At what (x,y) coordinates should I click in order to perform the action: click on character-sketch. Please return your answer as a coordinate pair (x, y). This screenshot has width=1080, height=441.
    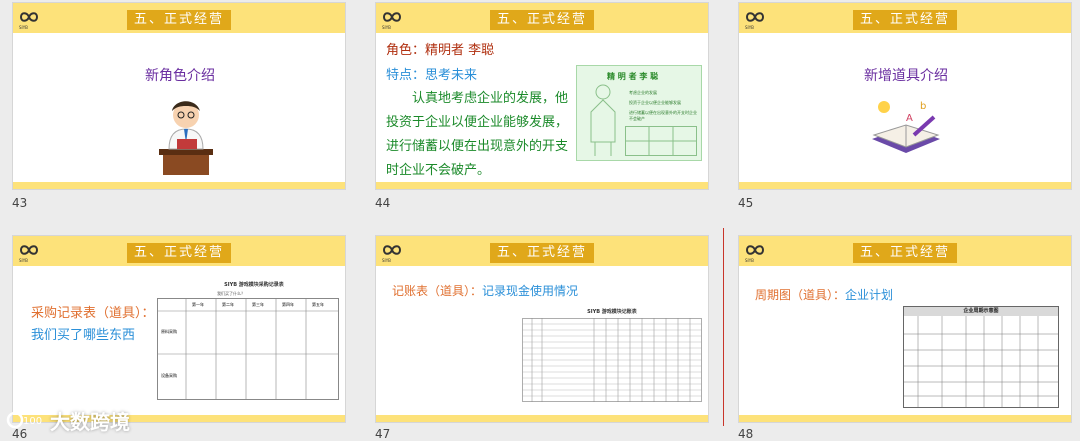
    Looking at the image, I should click on (603, 120).